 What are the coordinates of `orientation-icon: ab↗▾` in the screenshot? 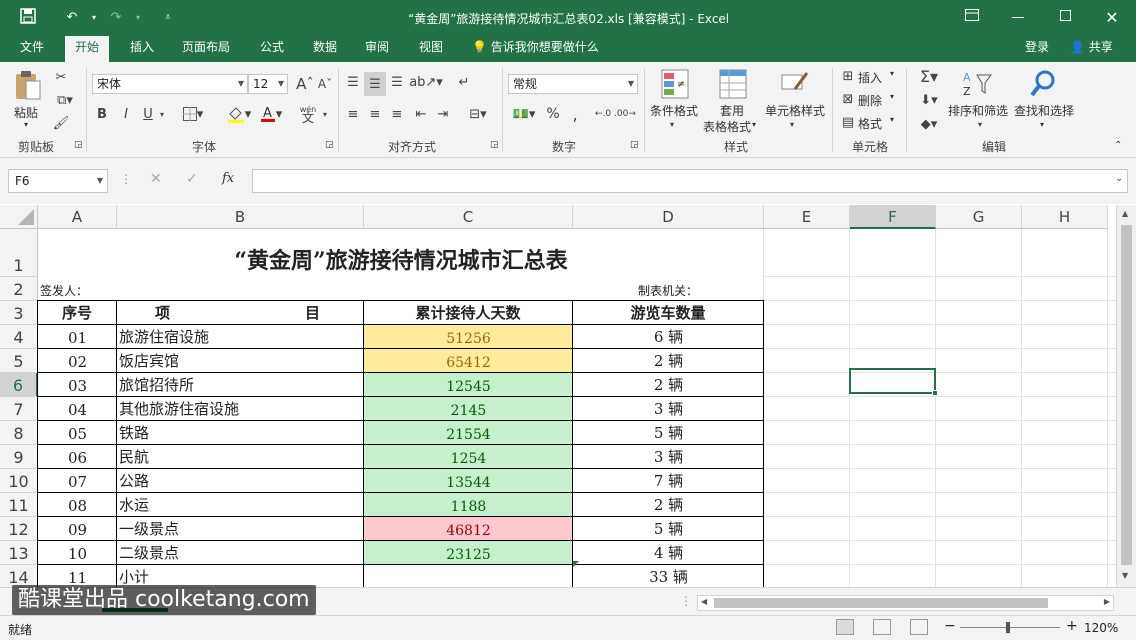 It's located at (426, 82).